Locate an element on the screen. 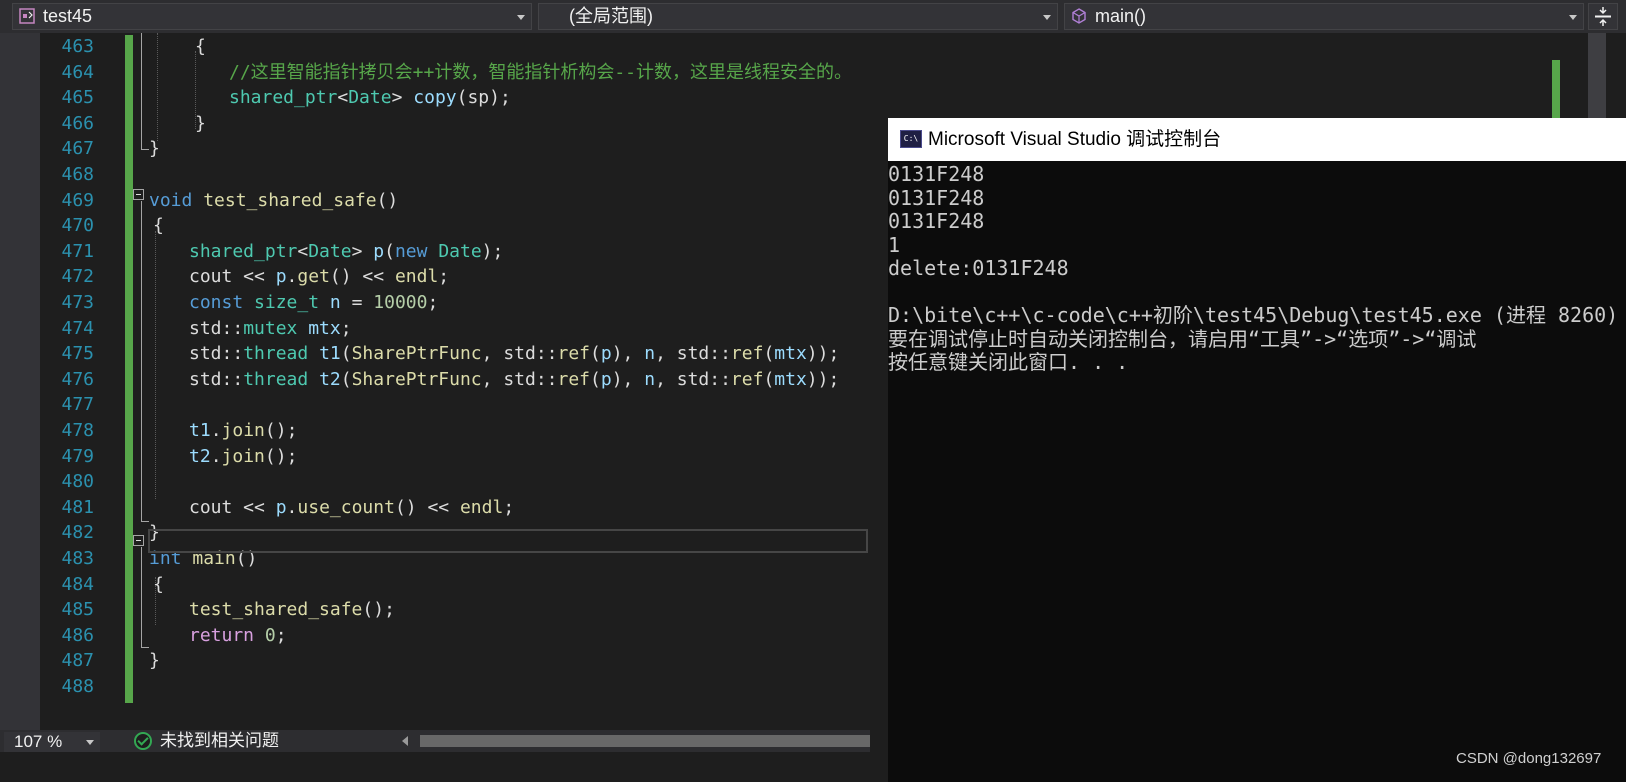 Image resolution: width=1626 pixels, height=782 pixels. code-line: cout << p.use_count() << endl; is located at coordinates (351, 508).